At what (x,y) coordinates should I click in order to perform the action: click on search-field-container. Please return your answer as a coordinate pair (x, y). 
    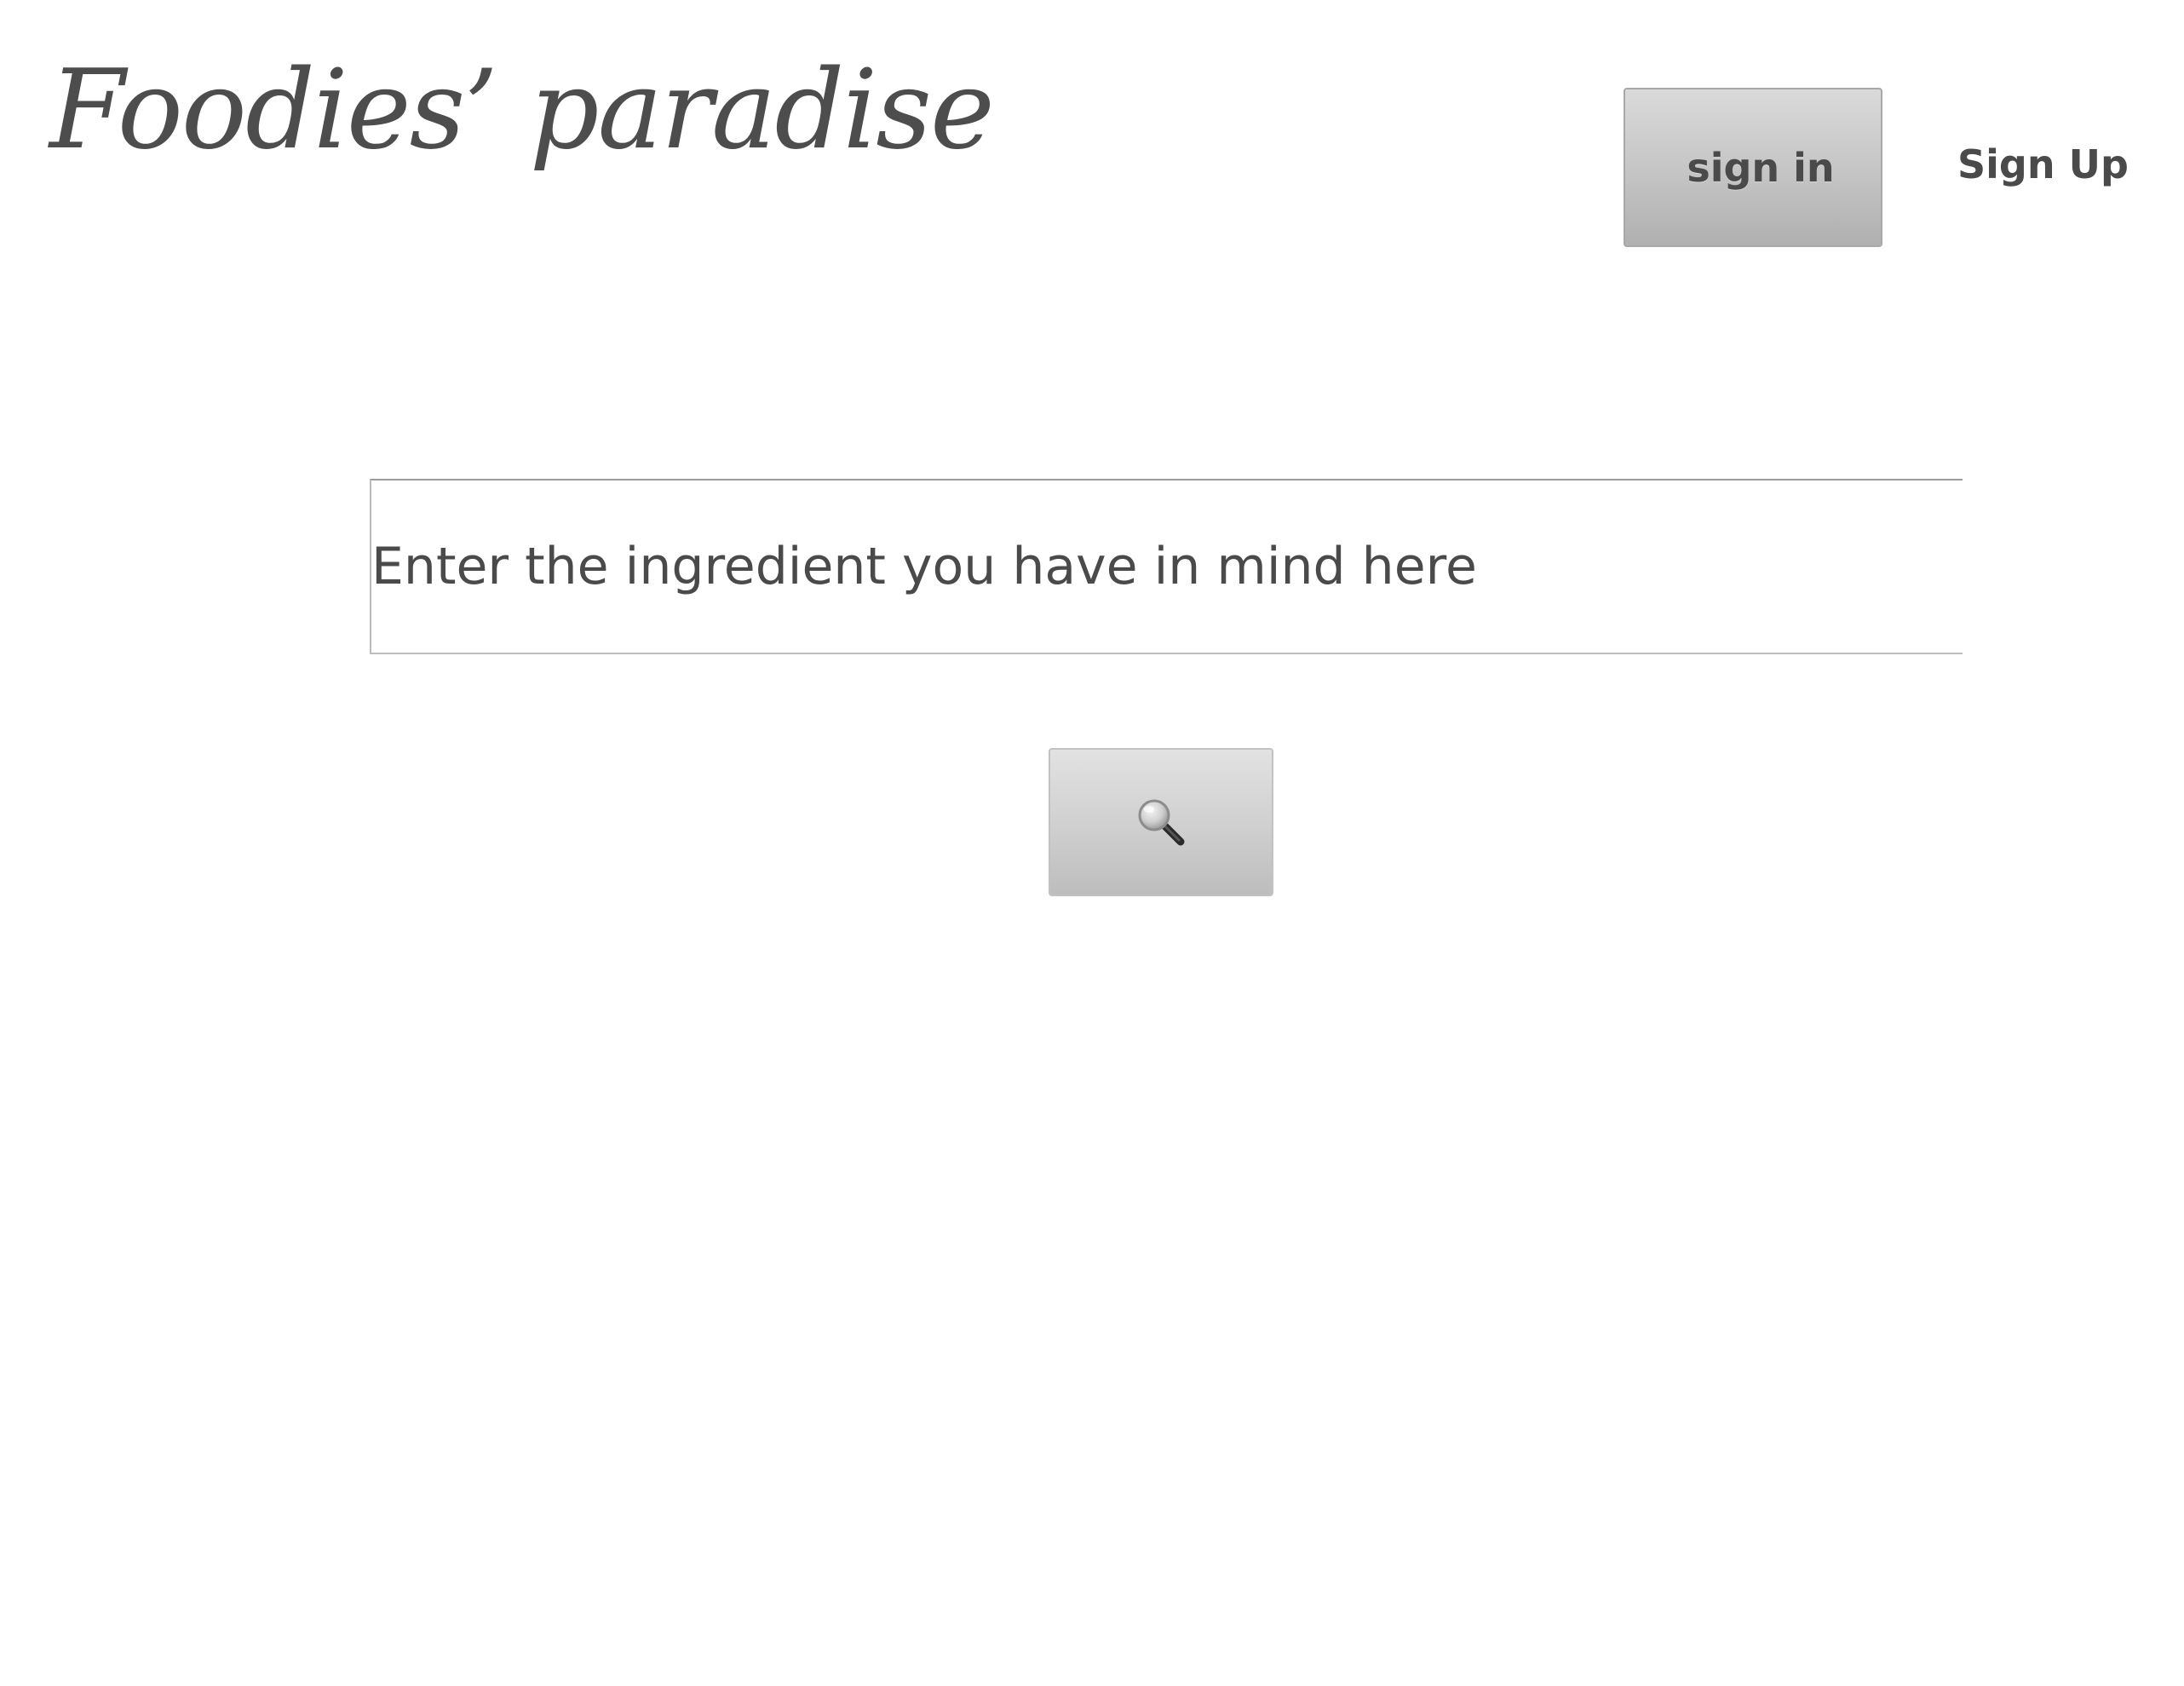
    Looking at the image, I should click on (1166, 566).